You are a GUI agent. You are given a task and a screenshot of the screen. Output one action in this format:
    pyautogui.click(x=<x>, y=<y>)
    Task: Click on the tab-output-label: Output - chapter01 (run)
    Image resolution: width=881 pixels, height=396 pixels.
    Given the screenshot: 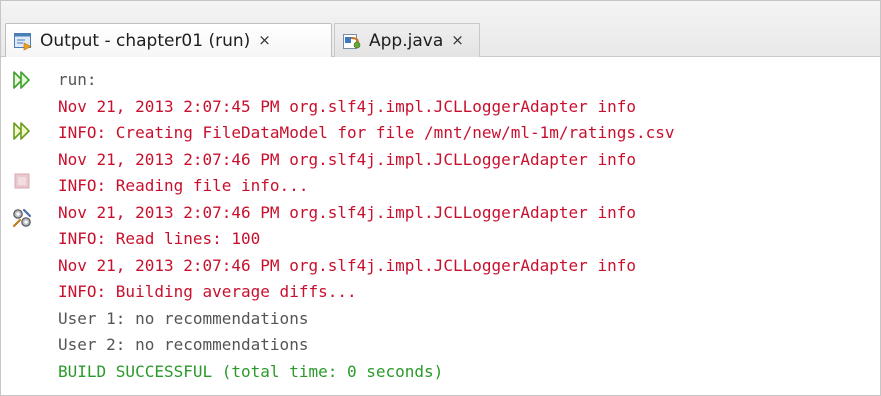 What is the action you would take?
    pyautogui.click(x=145, y=40)
    